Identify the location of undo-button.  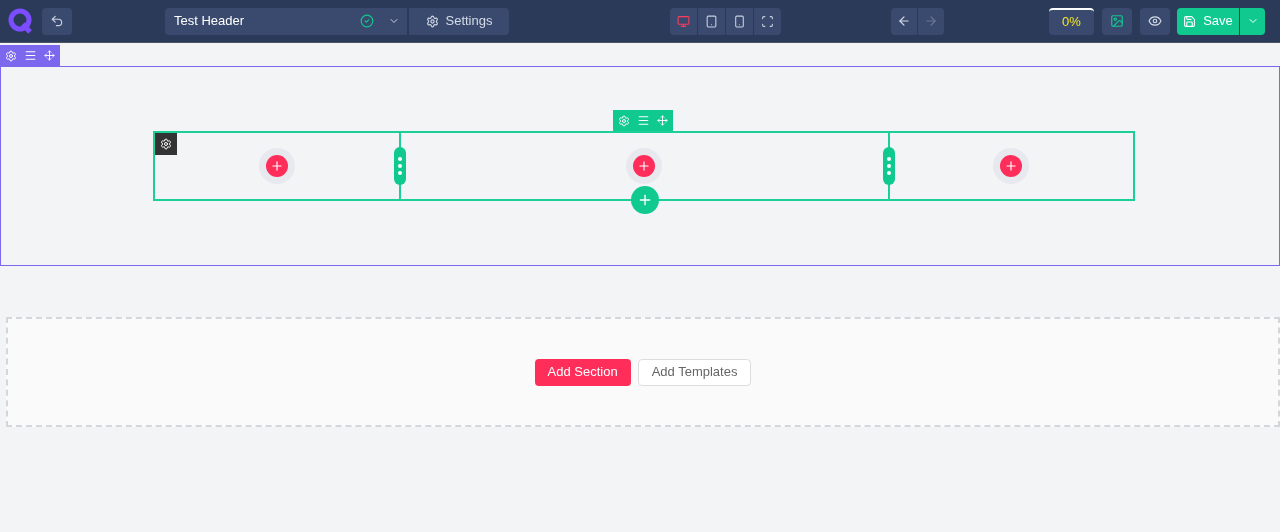
(57, 21).